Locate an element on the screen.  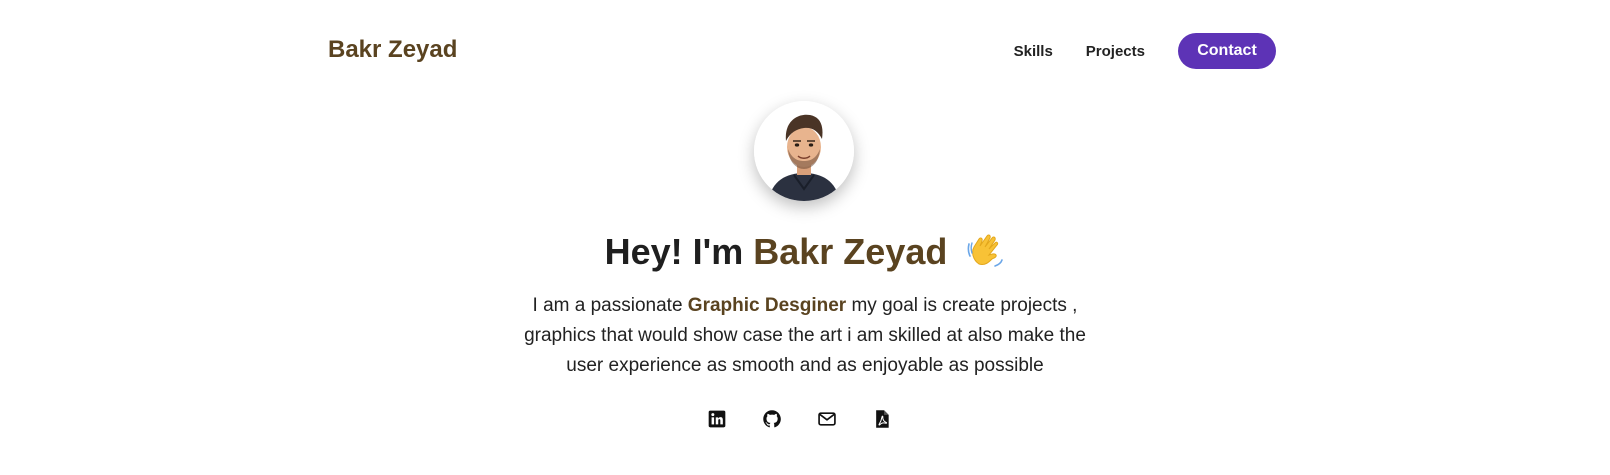
avatar-illustration-icon is located at coordinates (804, 151).